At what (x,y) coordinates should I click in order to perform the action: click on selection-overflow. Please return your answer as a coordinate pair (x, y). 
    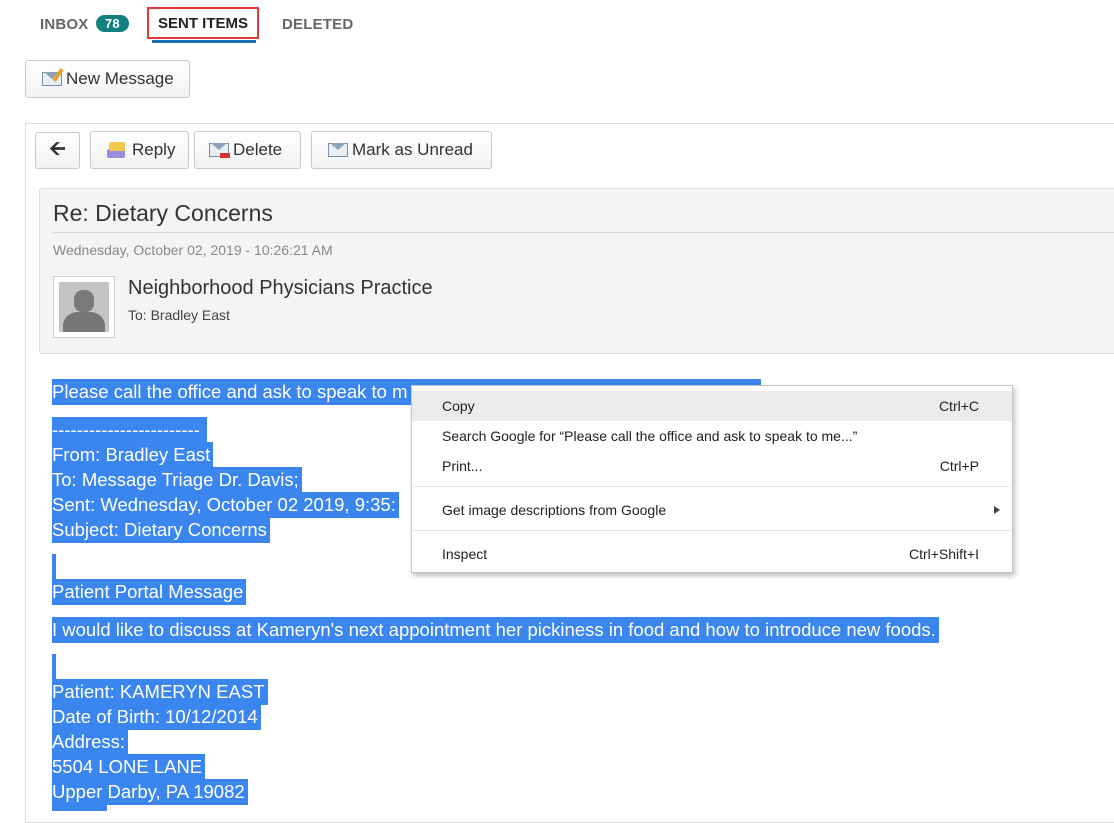
    Looking at the image, I should click on (79, 808).